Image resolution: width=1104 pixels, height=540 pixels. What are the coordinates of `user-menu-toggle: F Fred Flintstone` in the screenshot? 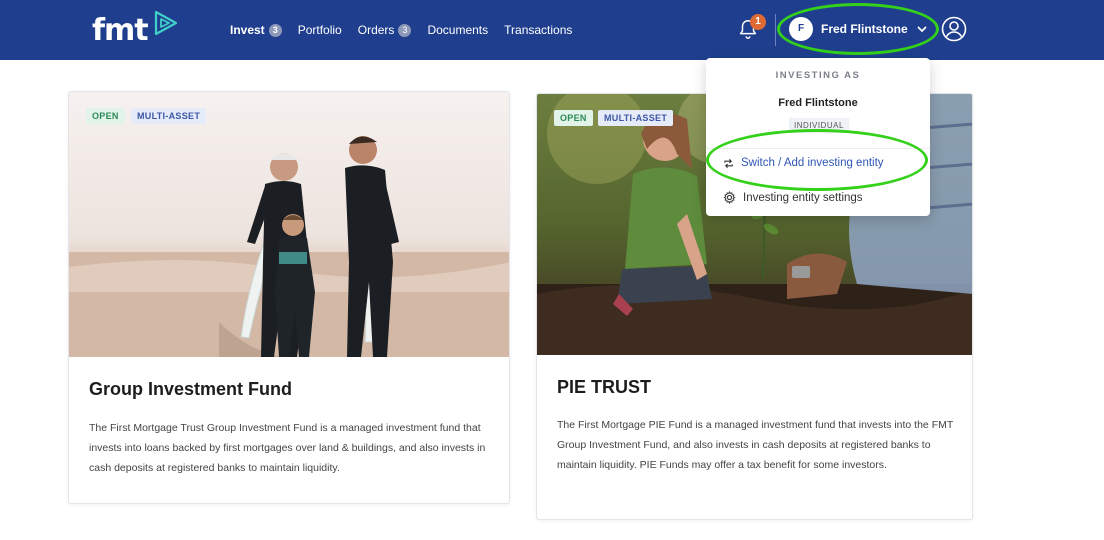 It's located at (858, 29).